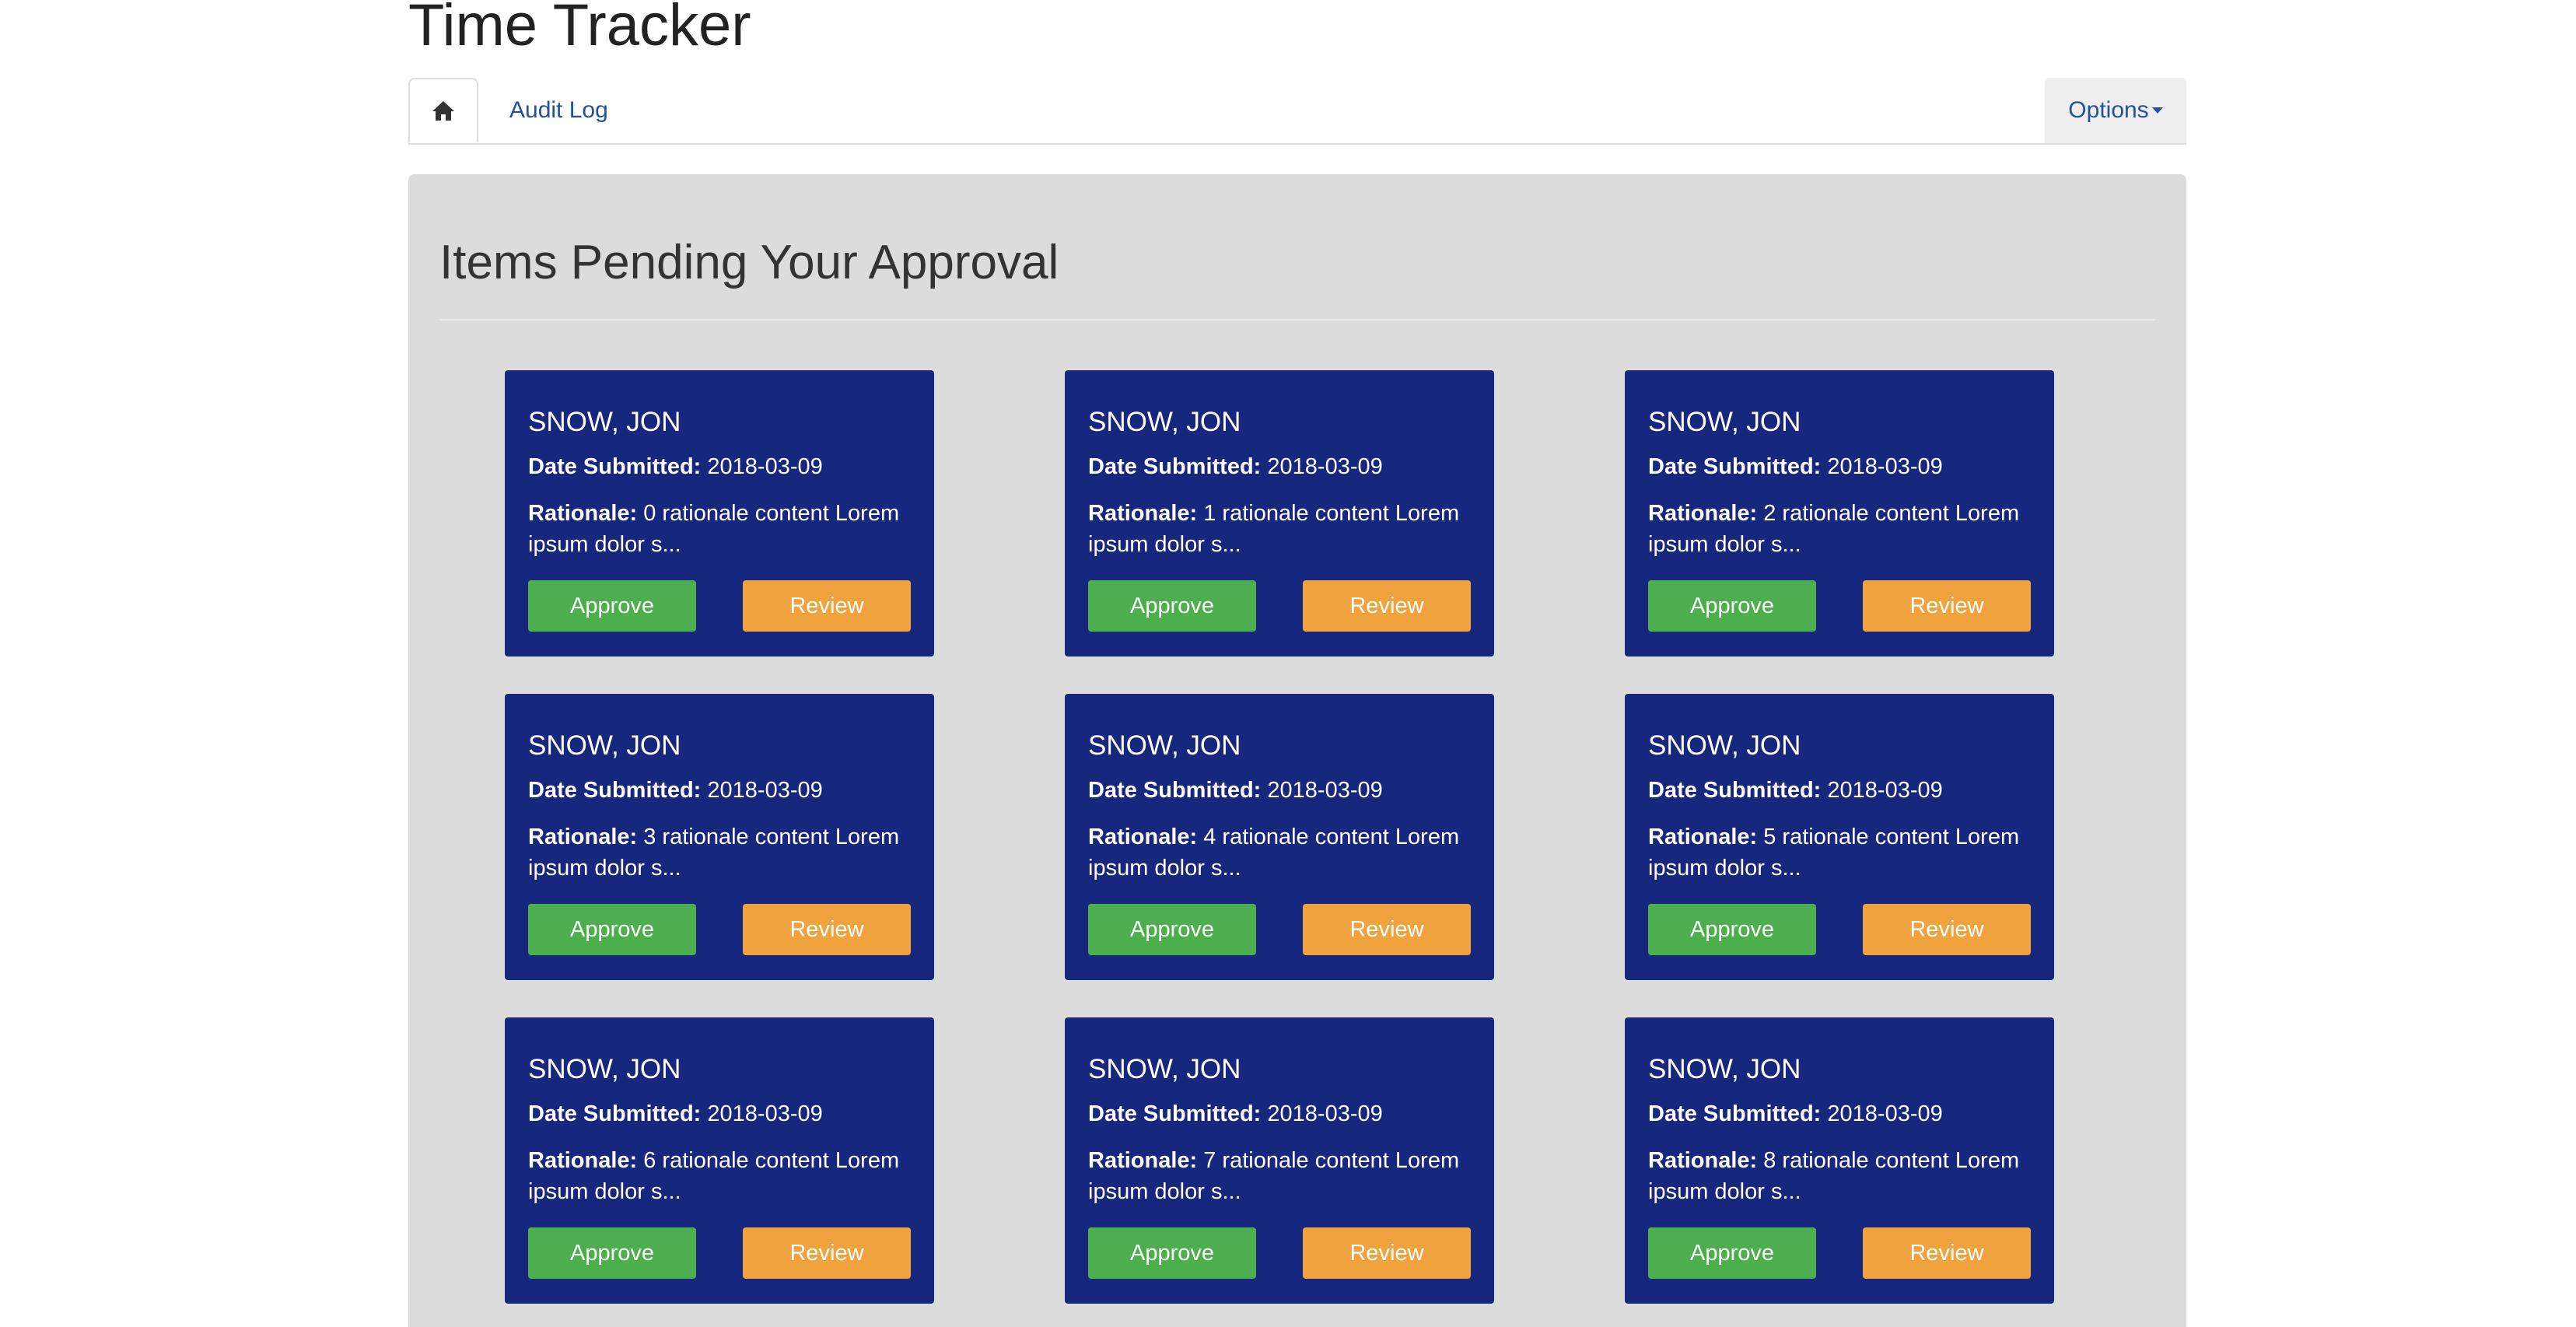 This screenshot has height=1327, width=2576. I want to click on divider, so click(1297, 319).